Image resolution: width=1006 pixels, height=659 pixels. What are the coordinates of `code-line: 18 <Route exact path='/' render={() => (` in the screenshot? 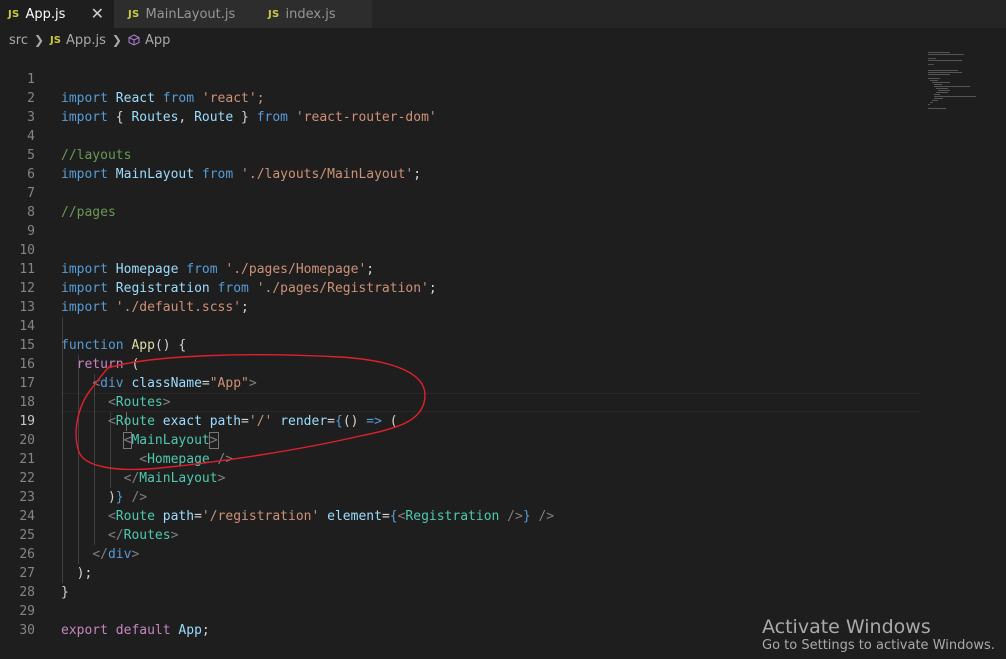 It's located at (460, 401).